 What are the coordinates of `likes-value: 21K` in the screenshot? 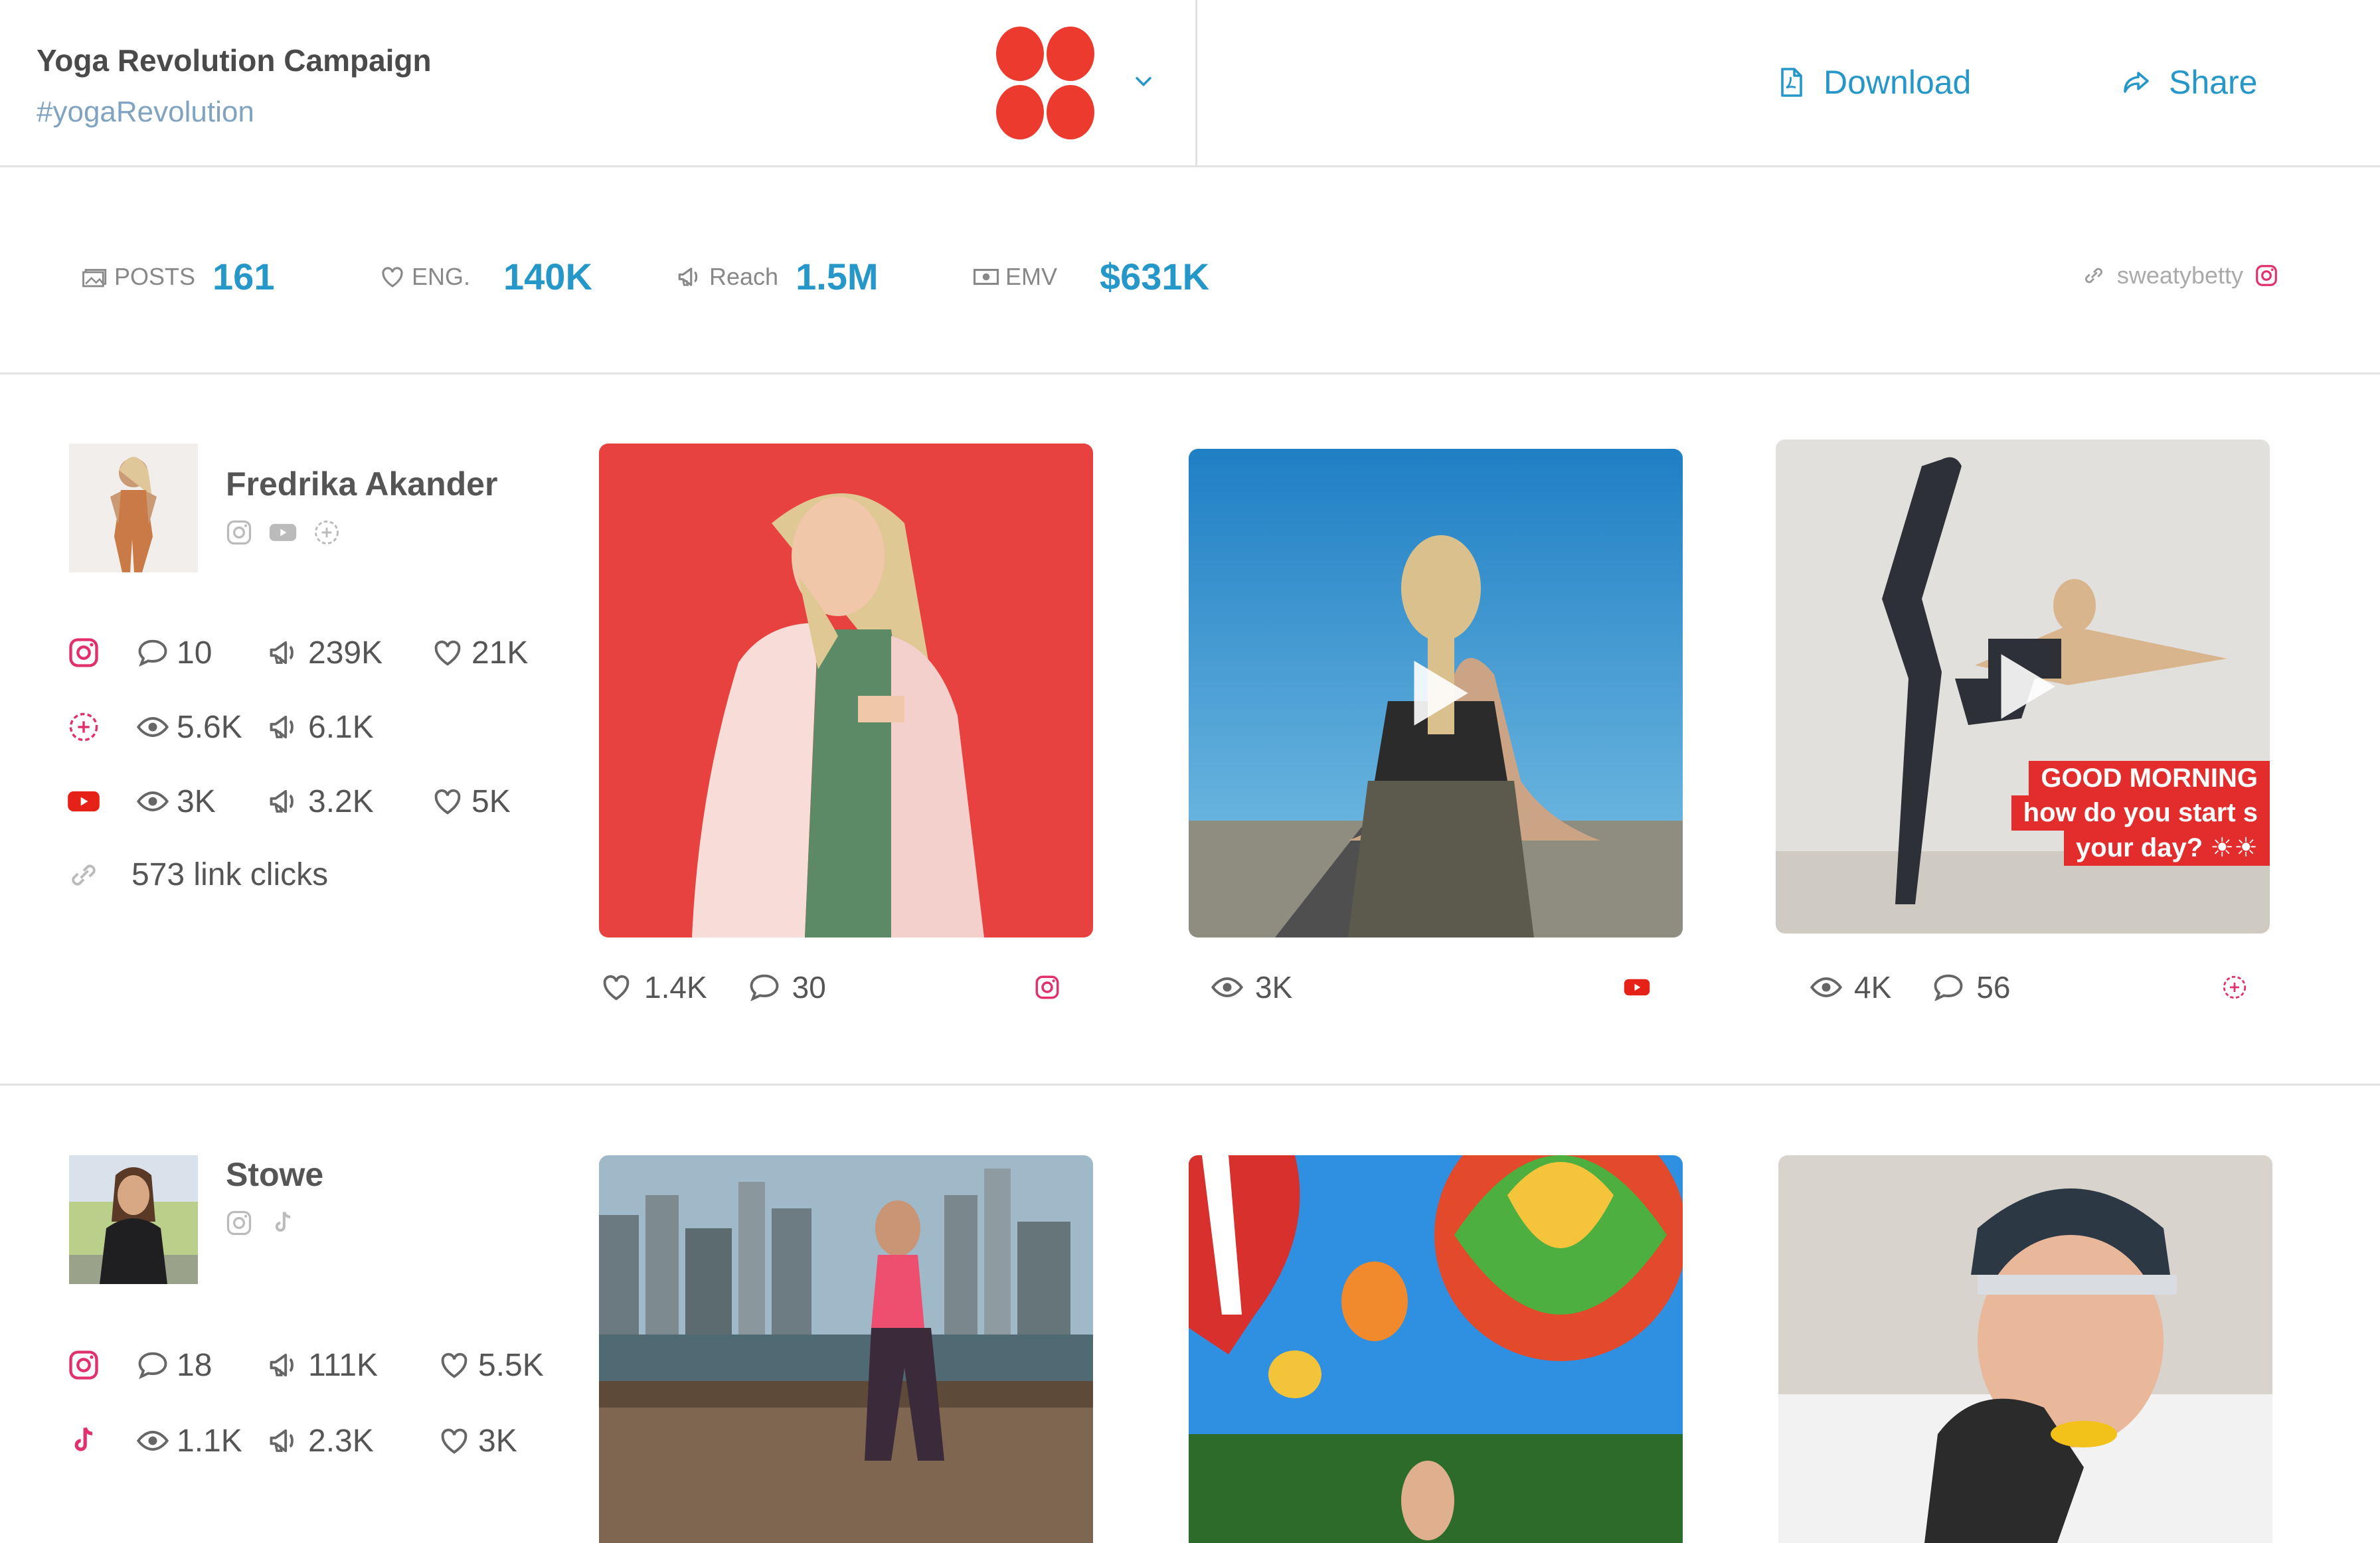 It's located at (500, 653).